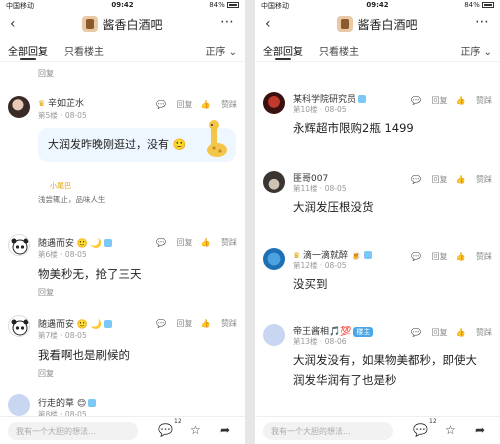  What do you see at coordinates (217, 138) in the screenshot?
I see `giraffe-sticker-icon` at bounding box center [217, 138].